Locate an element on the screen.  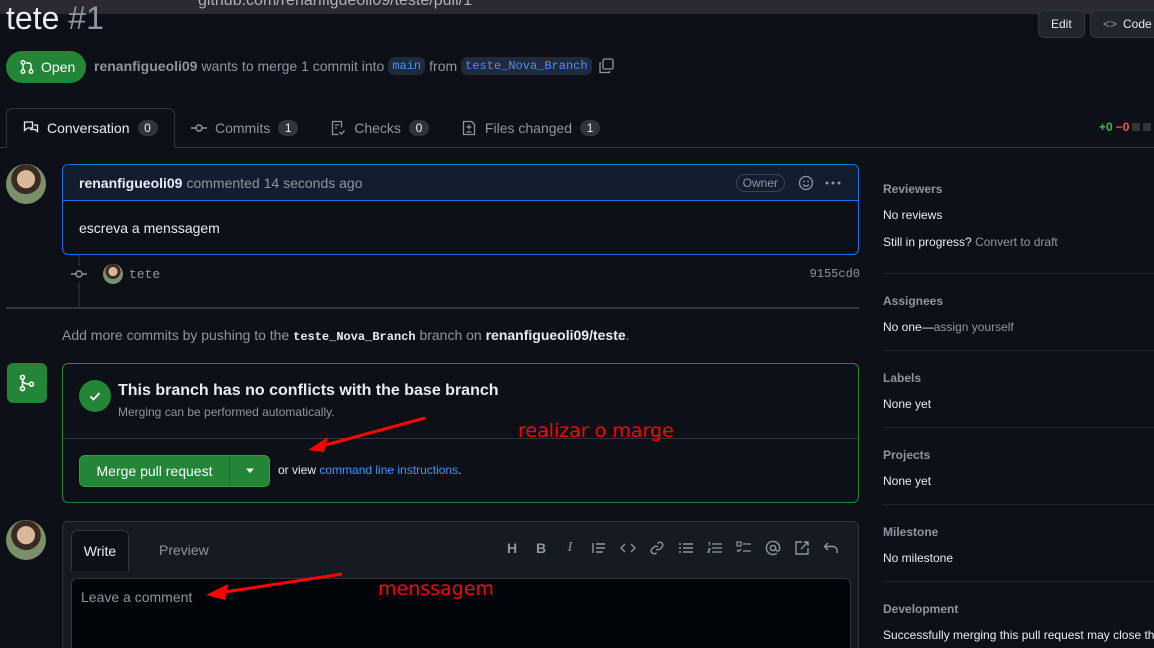
annotation-arrows is located at coordinates (316, 508).